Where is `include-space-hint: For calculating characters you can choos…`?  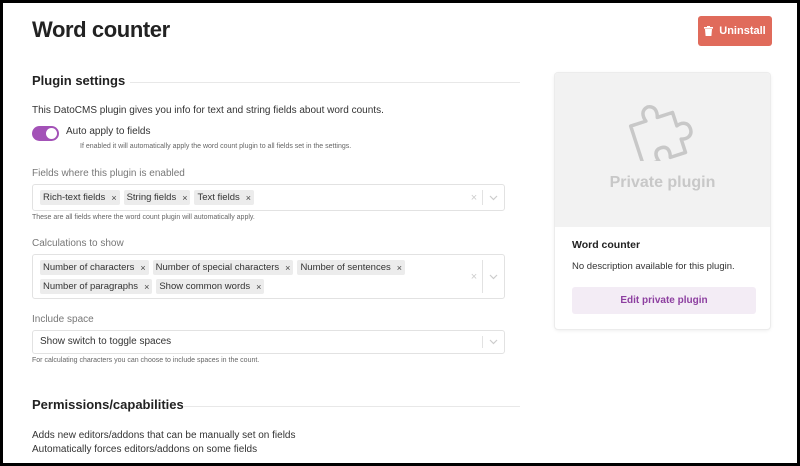 include-space-hint: For calculating characters you can choos… is located at coordinates (146, 360).